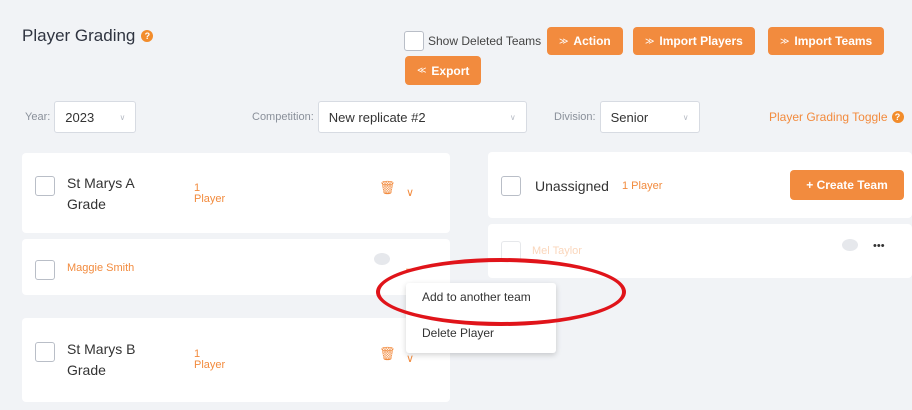  I want to click on competition-label: Competition:, so click(283, 117).